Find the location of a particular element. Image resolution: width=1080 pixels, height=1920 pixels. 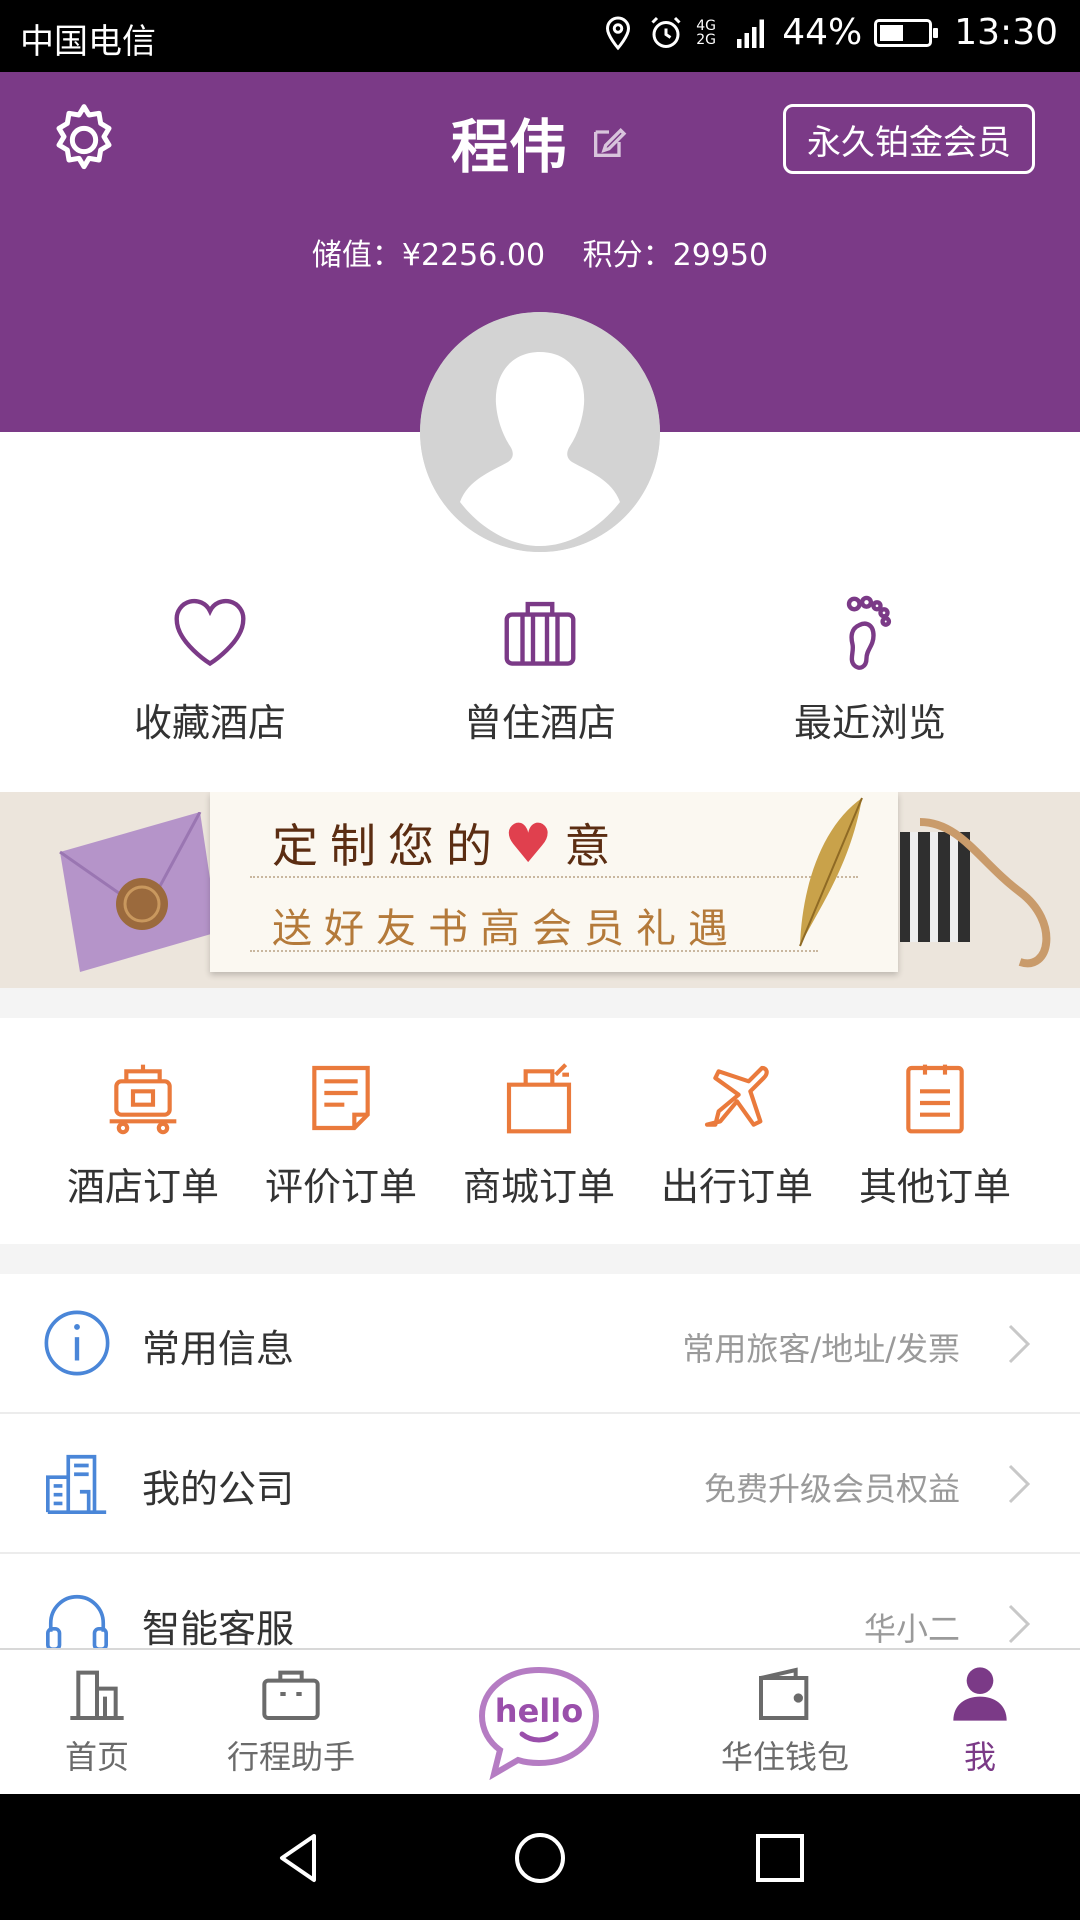

quick-link-label: 曾住酒店 is located at coordinates (539, 723).